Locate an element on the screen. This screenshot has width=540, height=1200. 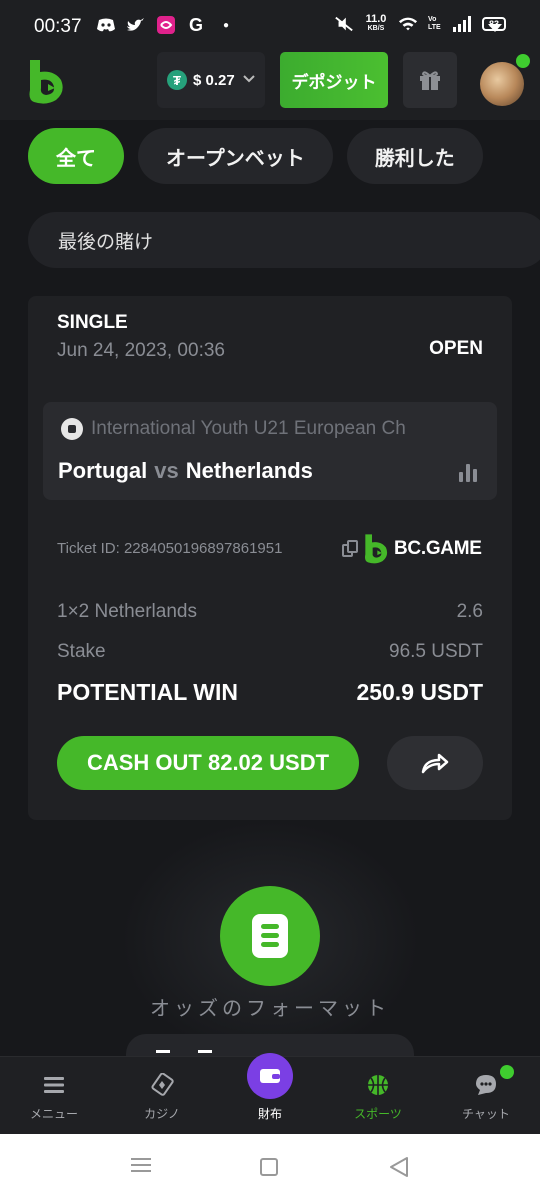
stake-value: 96.5 USDT is located at coordinates (436, 651).